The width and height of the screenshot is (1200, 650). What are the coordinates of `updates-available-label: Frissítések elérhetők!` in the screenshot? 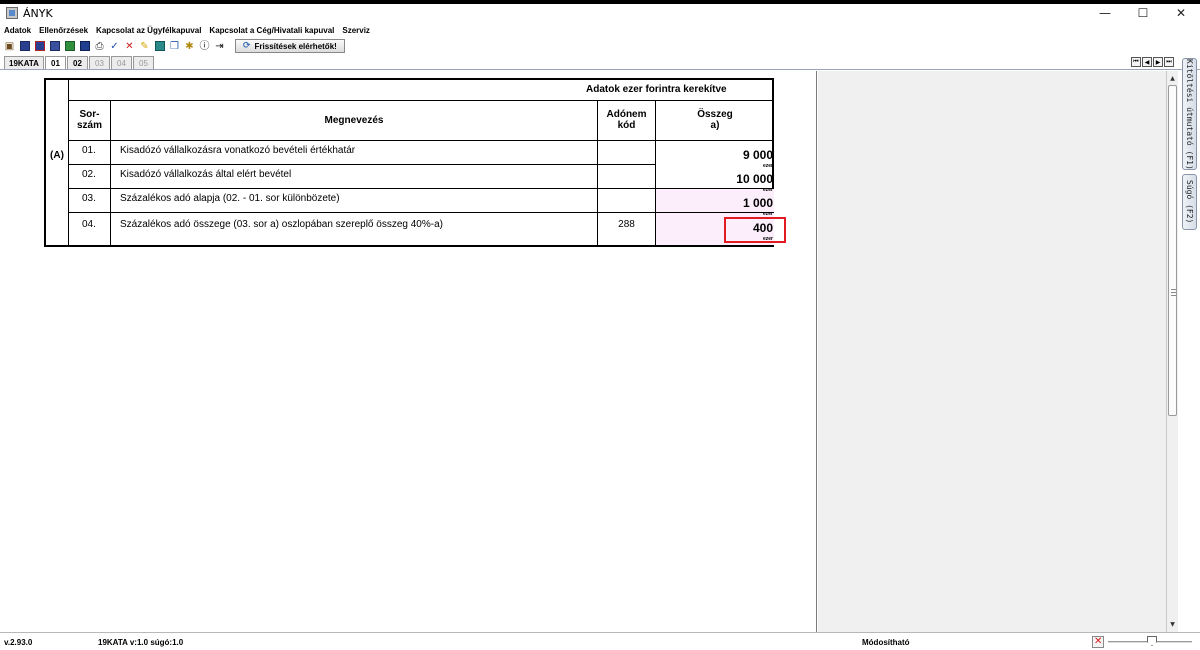 It's located at (295, 46).